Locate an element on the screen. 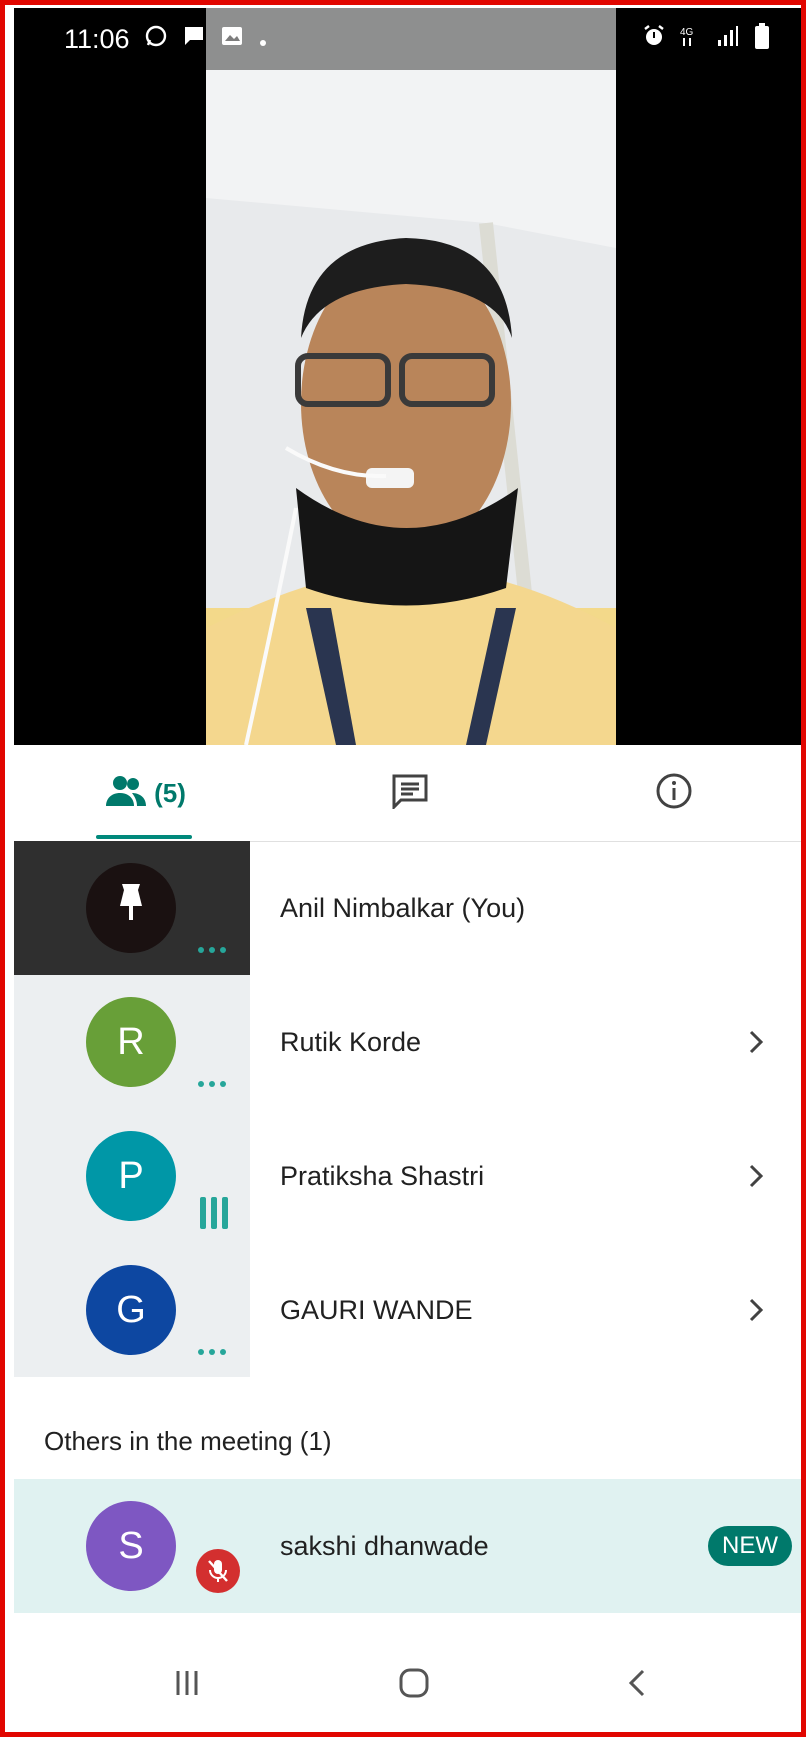 The width and height of the screenshot is (806, 1737). pin-icon is located at coordinates (131, 908).